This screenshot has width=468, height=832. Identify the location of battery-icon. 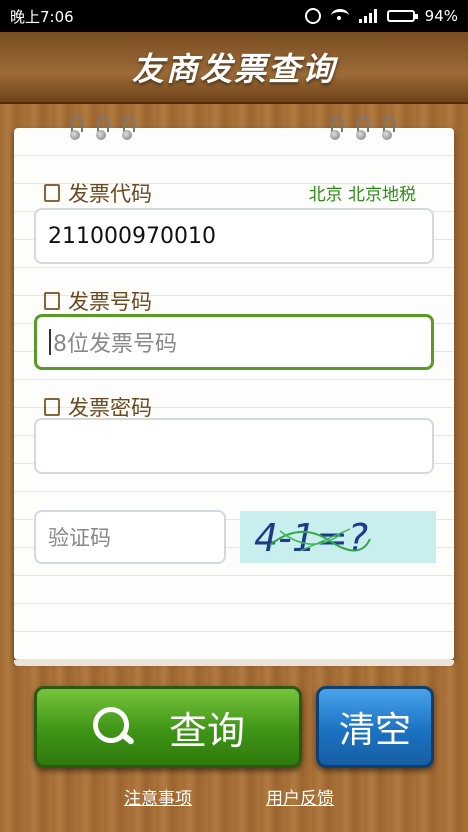
(402, 16).